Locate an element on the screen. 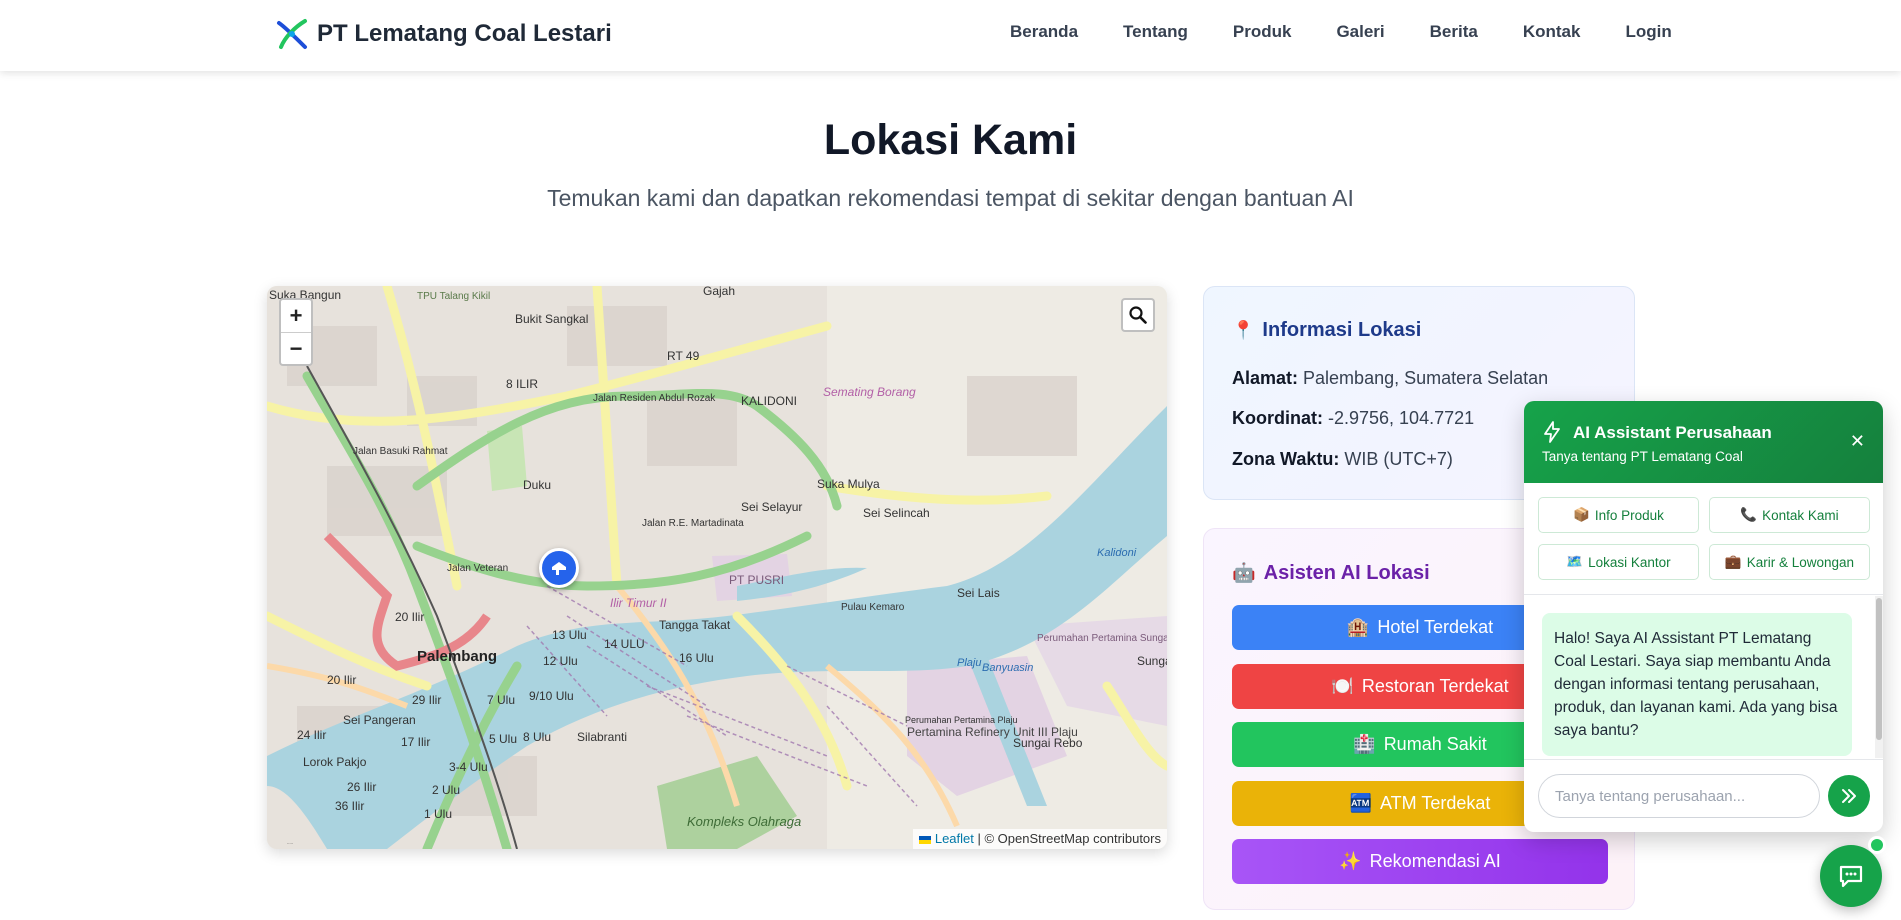  chat-scrollbar is located at coordinates (1879, 677).